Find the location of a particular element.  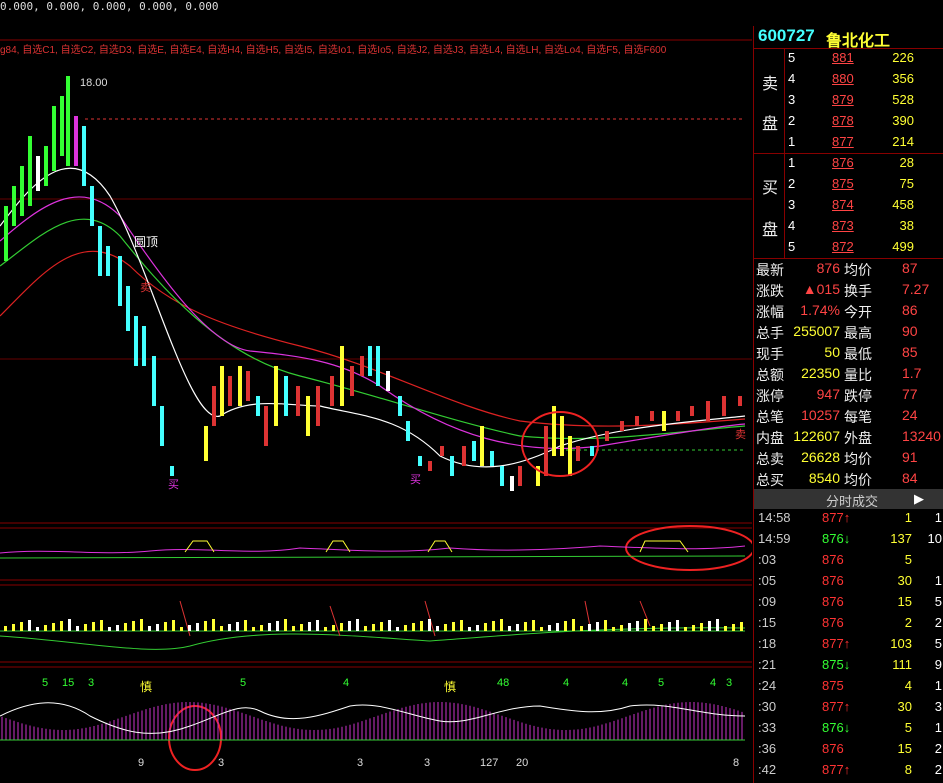

trade-row: :24 875 4 1 is located at coordinates (848, 688).